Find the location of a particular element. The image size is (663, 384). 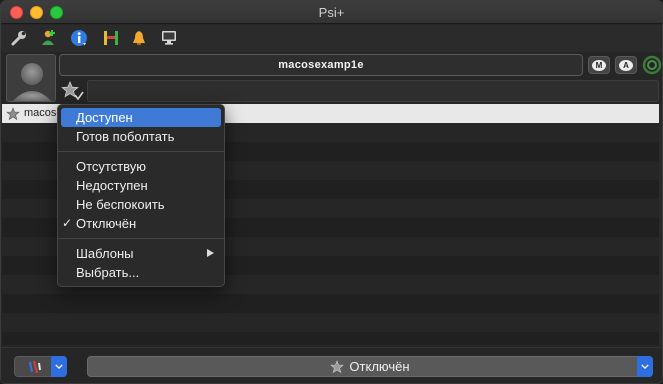

menu-item-free-for-chat: Готов поболтать is located at coordinates (141, 136).